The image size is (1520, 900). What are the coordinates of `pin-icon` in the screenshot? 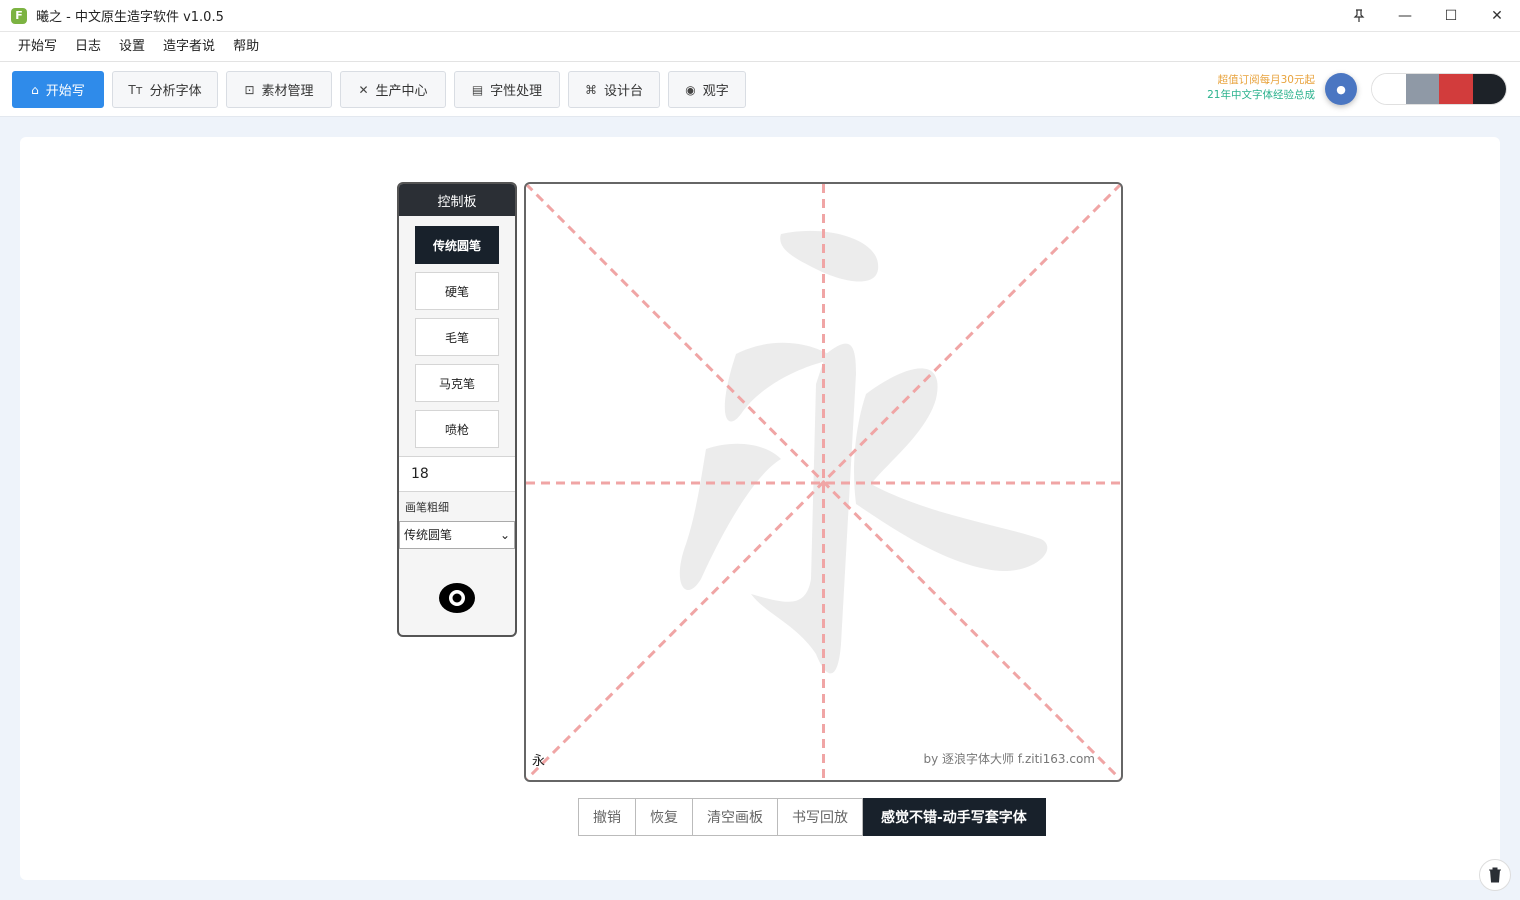 It's located at (1359, 16).